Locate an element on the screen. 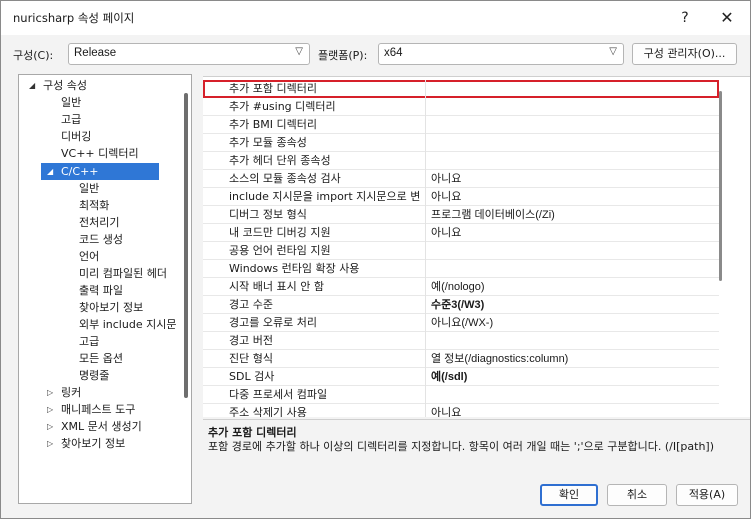  tree-item-label: 명령줄 is located at coordinates (94, 375).